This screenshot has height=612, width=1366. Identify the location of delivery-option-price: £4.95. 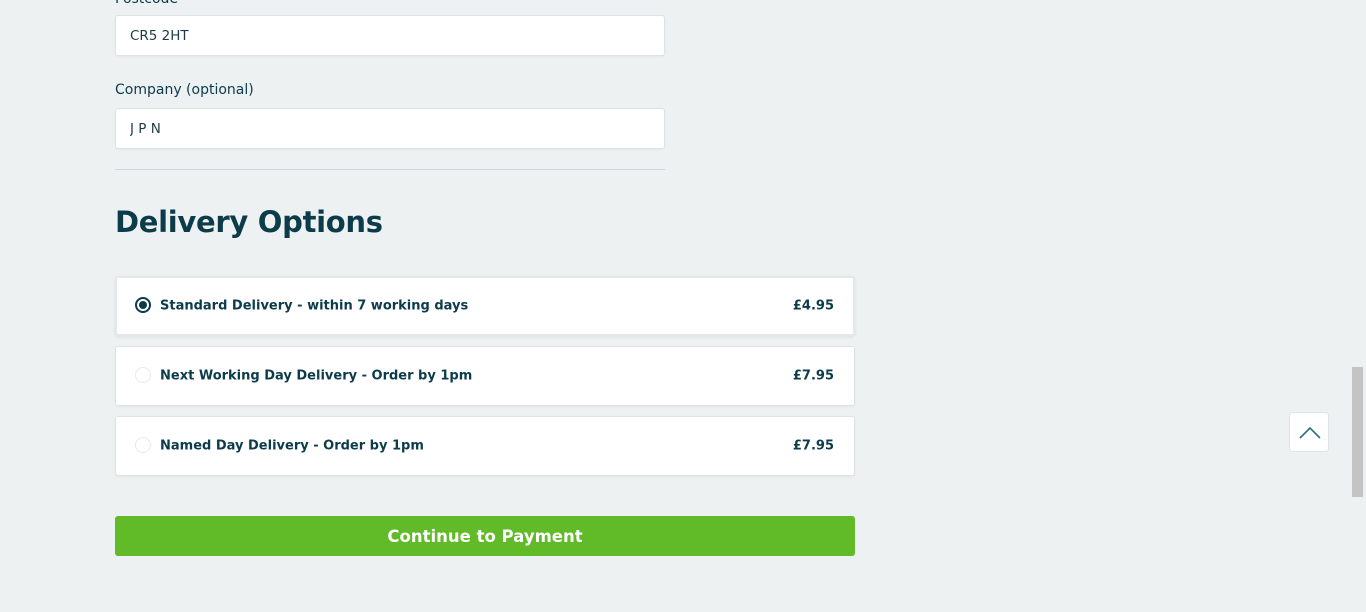
(813, 306).